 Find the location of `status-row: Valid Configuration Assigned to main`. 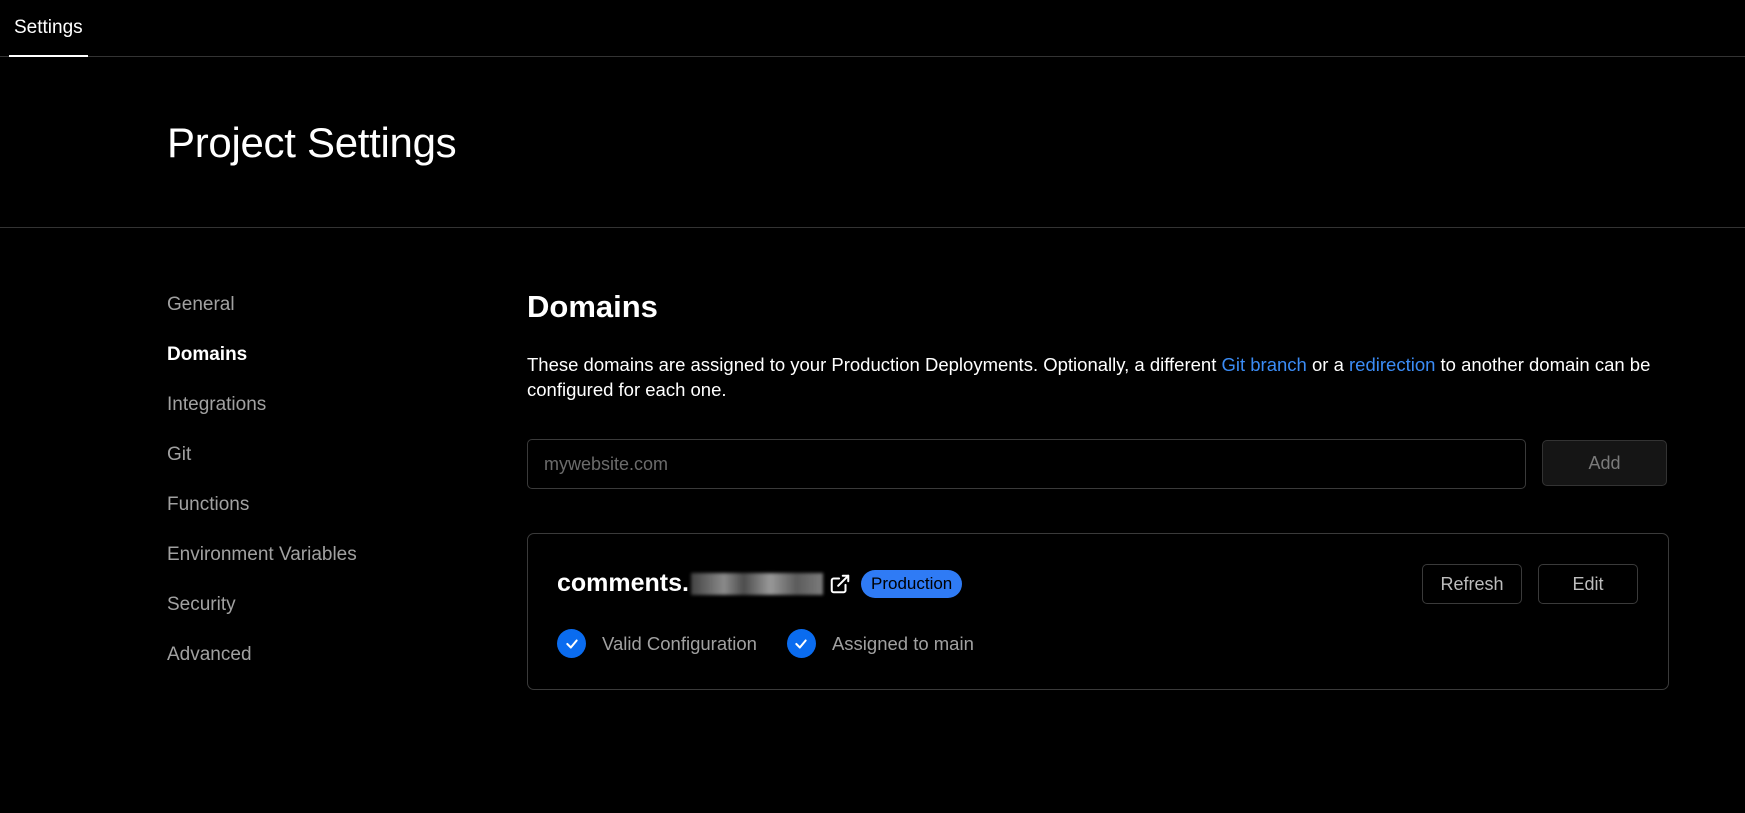

status-row: Valid Configuration Assigned to main is located at coordinates (780, 643).